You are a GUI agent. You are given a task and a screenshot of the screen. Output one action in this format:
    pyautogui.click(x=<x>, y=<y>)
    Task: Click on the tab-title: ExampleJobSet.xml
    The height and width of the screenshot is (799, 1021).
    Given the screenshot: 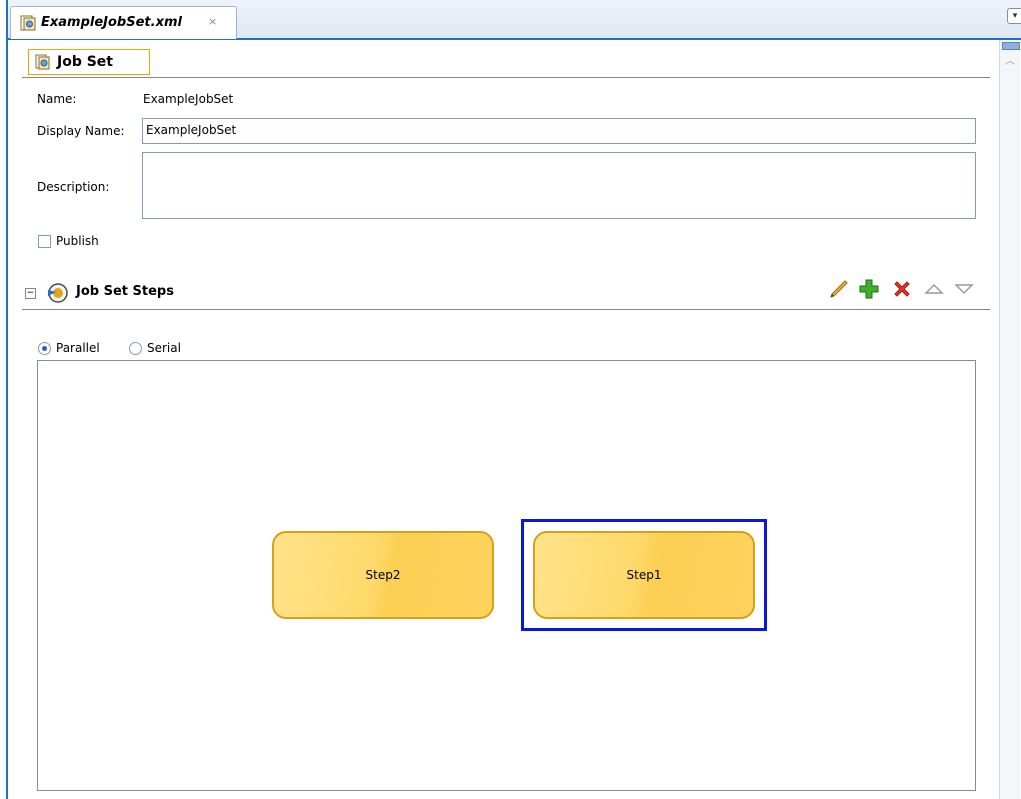 What is the action you would take?
    pyautogui.click(x=111, y=22)
    